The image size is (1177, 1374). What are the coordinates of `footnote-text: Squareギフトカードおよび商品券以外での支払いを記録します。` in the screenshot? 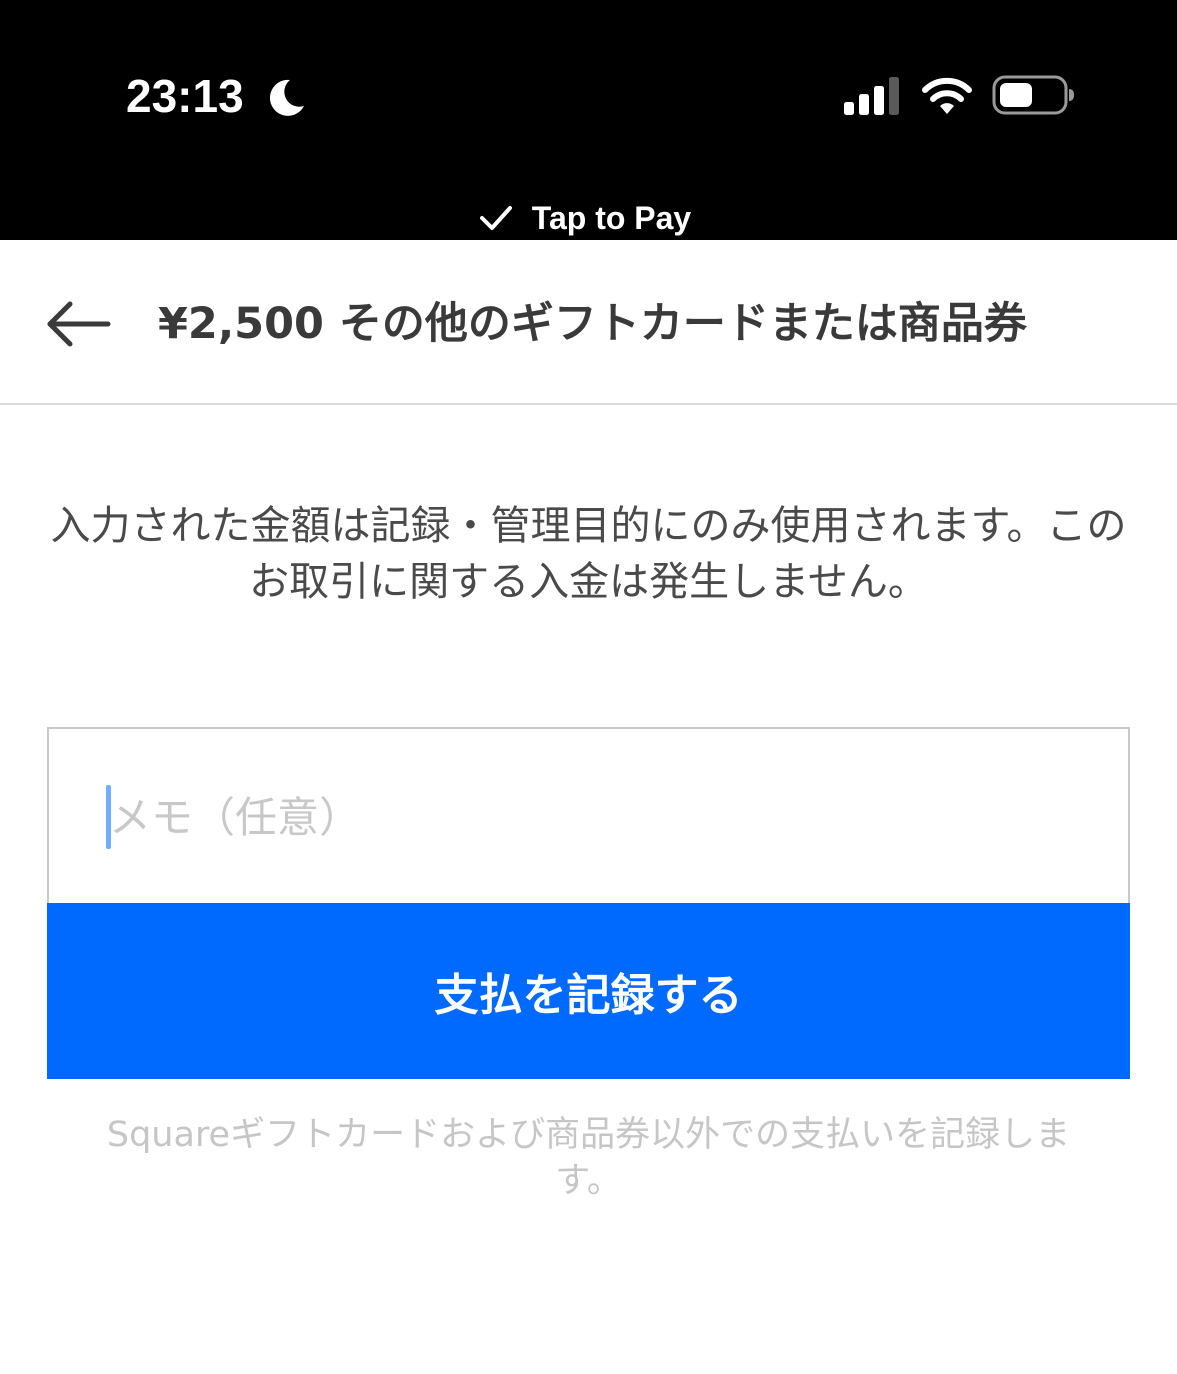 It's located at (588, 1158).